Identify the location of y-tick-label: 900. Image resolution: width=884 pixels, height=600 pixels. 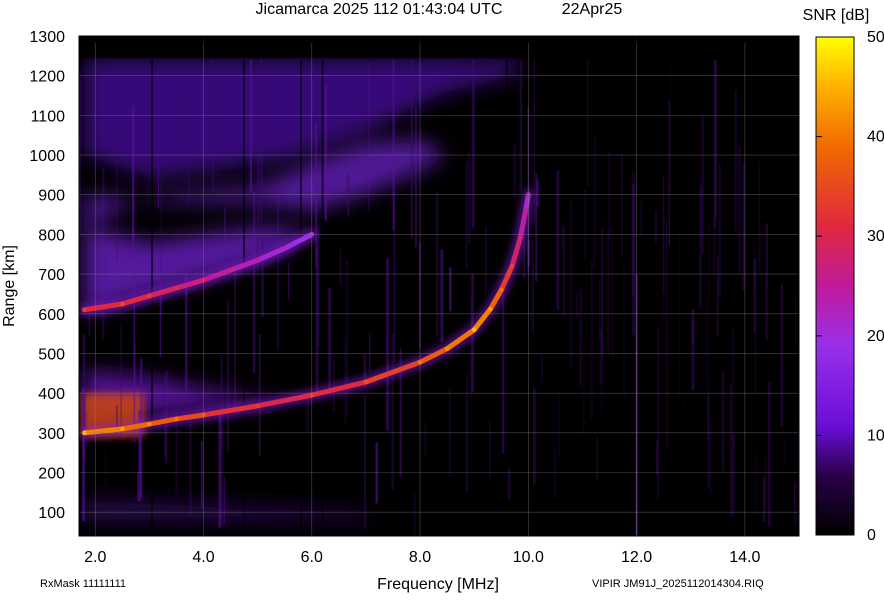
(51, 196).